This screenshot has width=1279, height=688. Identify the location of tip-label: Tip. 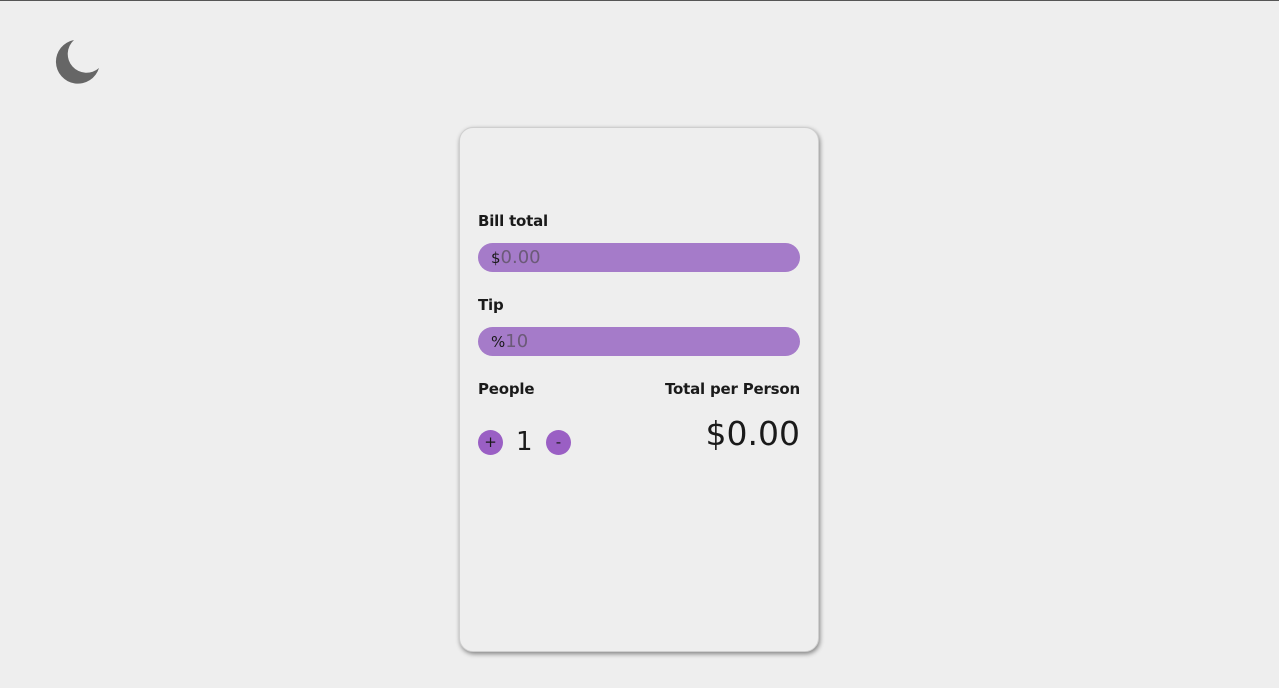
(491, 305).